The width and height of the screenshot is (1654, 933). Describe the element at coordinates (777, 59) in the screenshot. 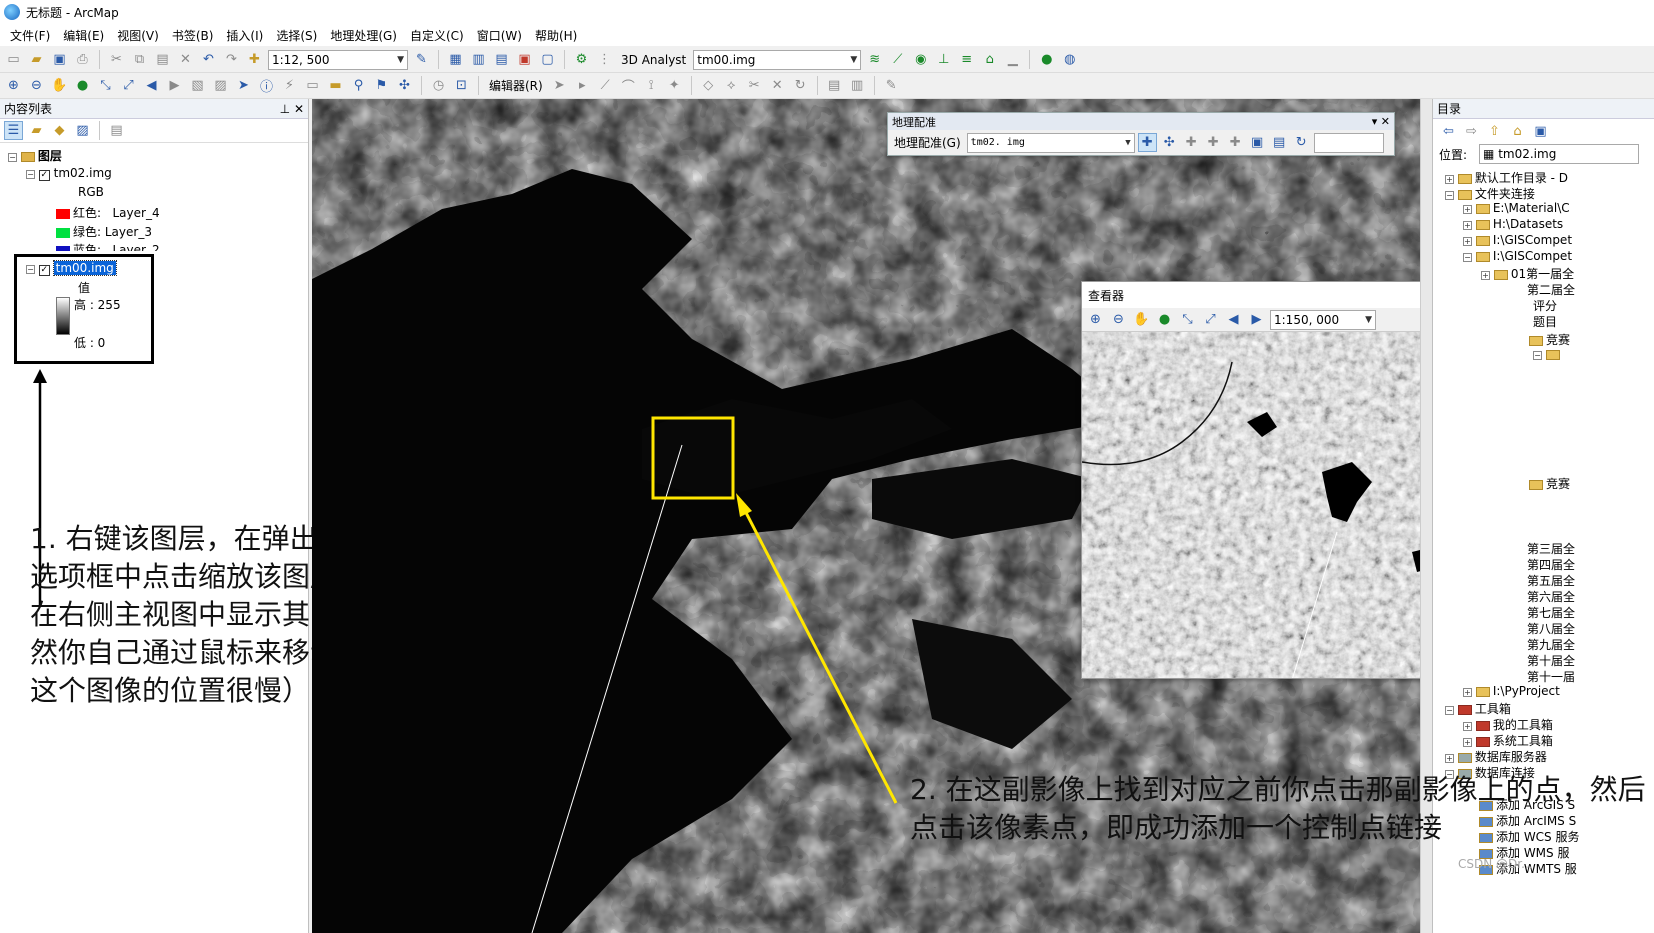

I see `layer-combo: tm00.img ▼` at that location.